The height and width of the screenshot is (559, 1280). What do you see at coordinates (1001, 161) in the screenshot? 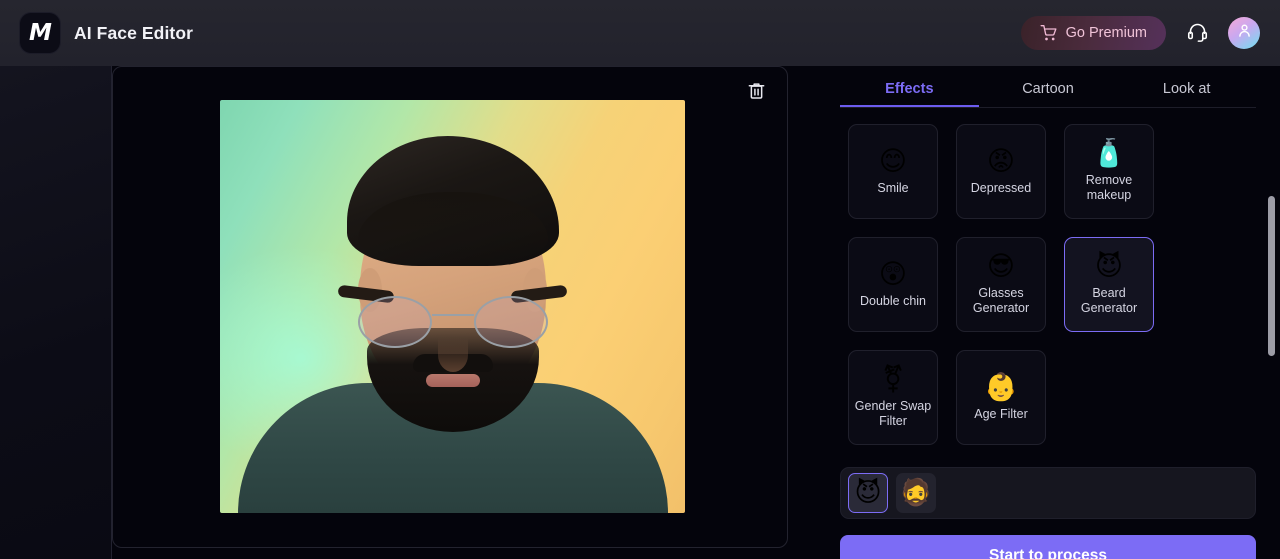
I see `angry-face-icon: 😡` at bounding box center [1001, 161].